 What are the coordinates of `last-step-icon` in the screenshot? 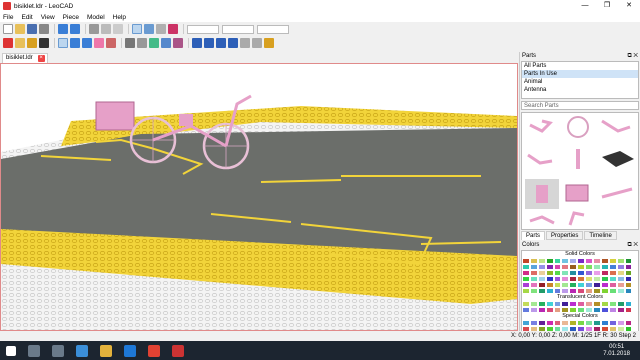 It's located at (233, 43).